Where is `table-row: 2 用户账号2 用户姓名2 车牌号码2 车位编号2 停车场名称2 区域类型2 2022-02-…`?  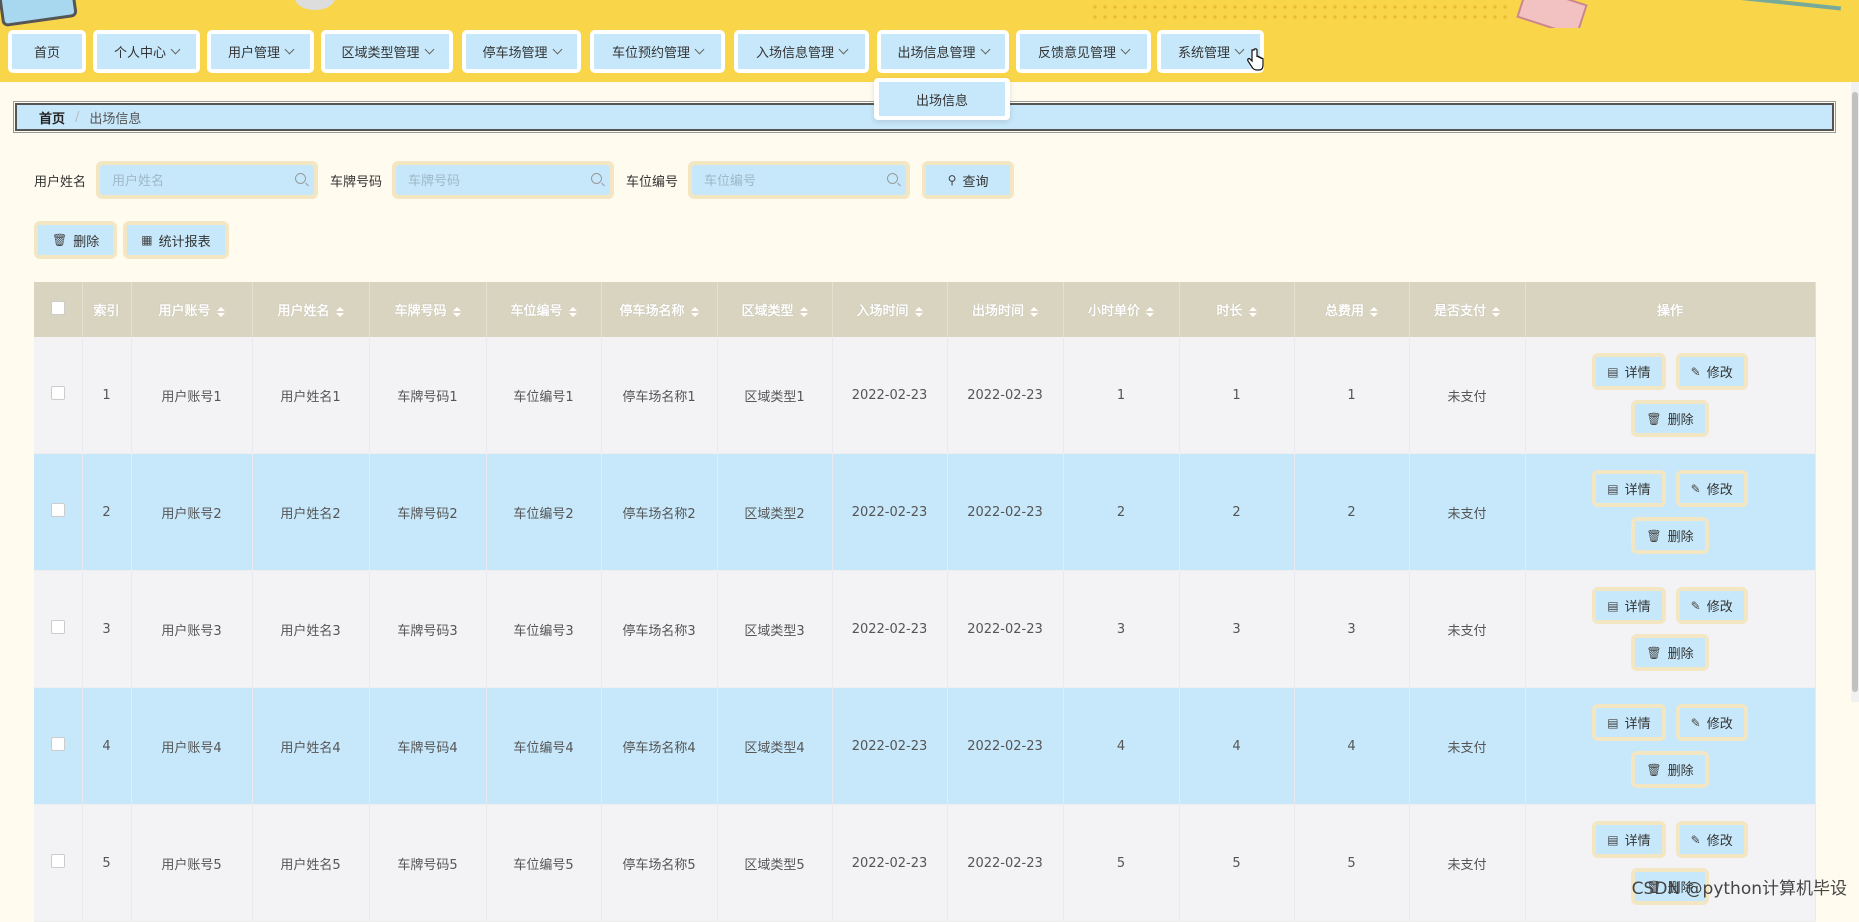
table-row: 2 用户账号2 用户姓名2 车牌号码2 车位编号2 停车场名称2 区域类型2 2022-02-… is located at coordinates (925, 512).